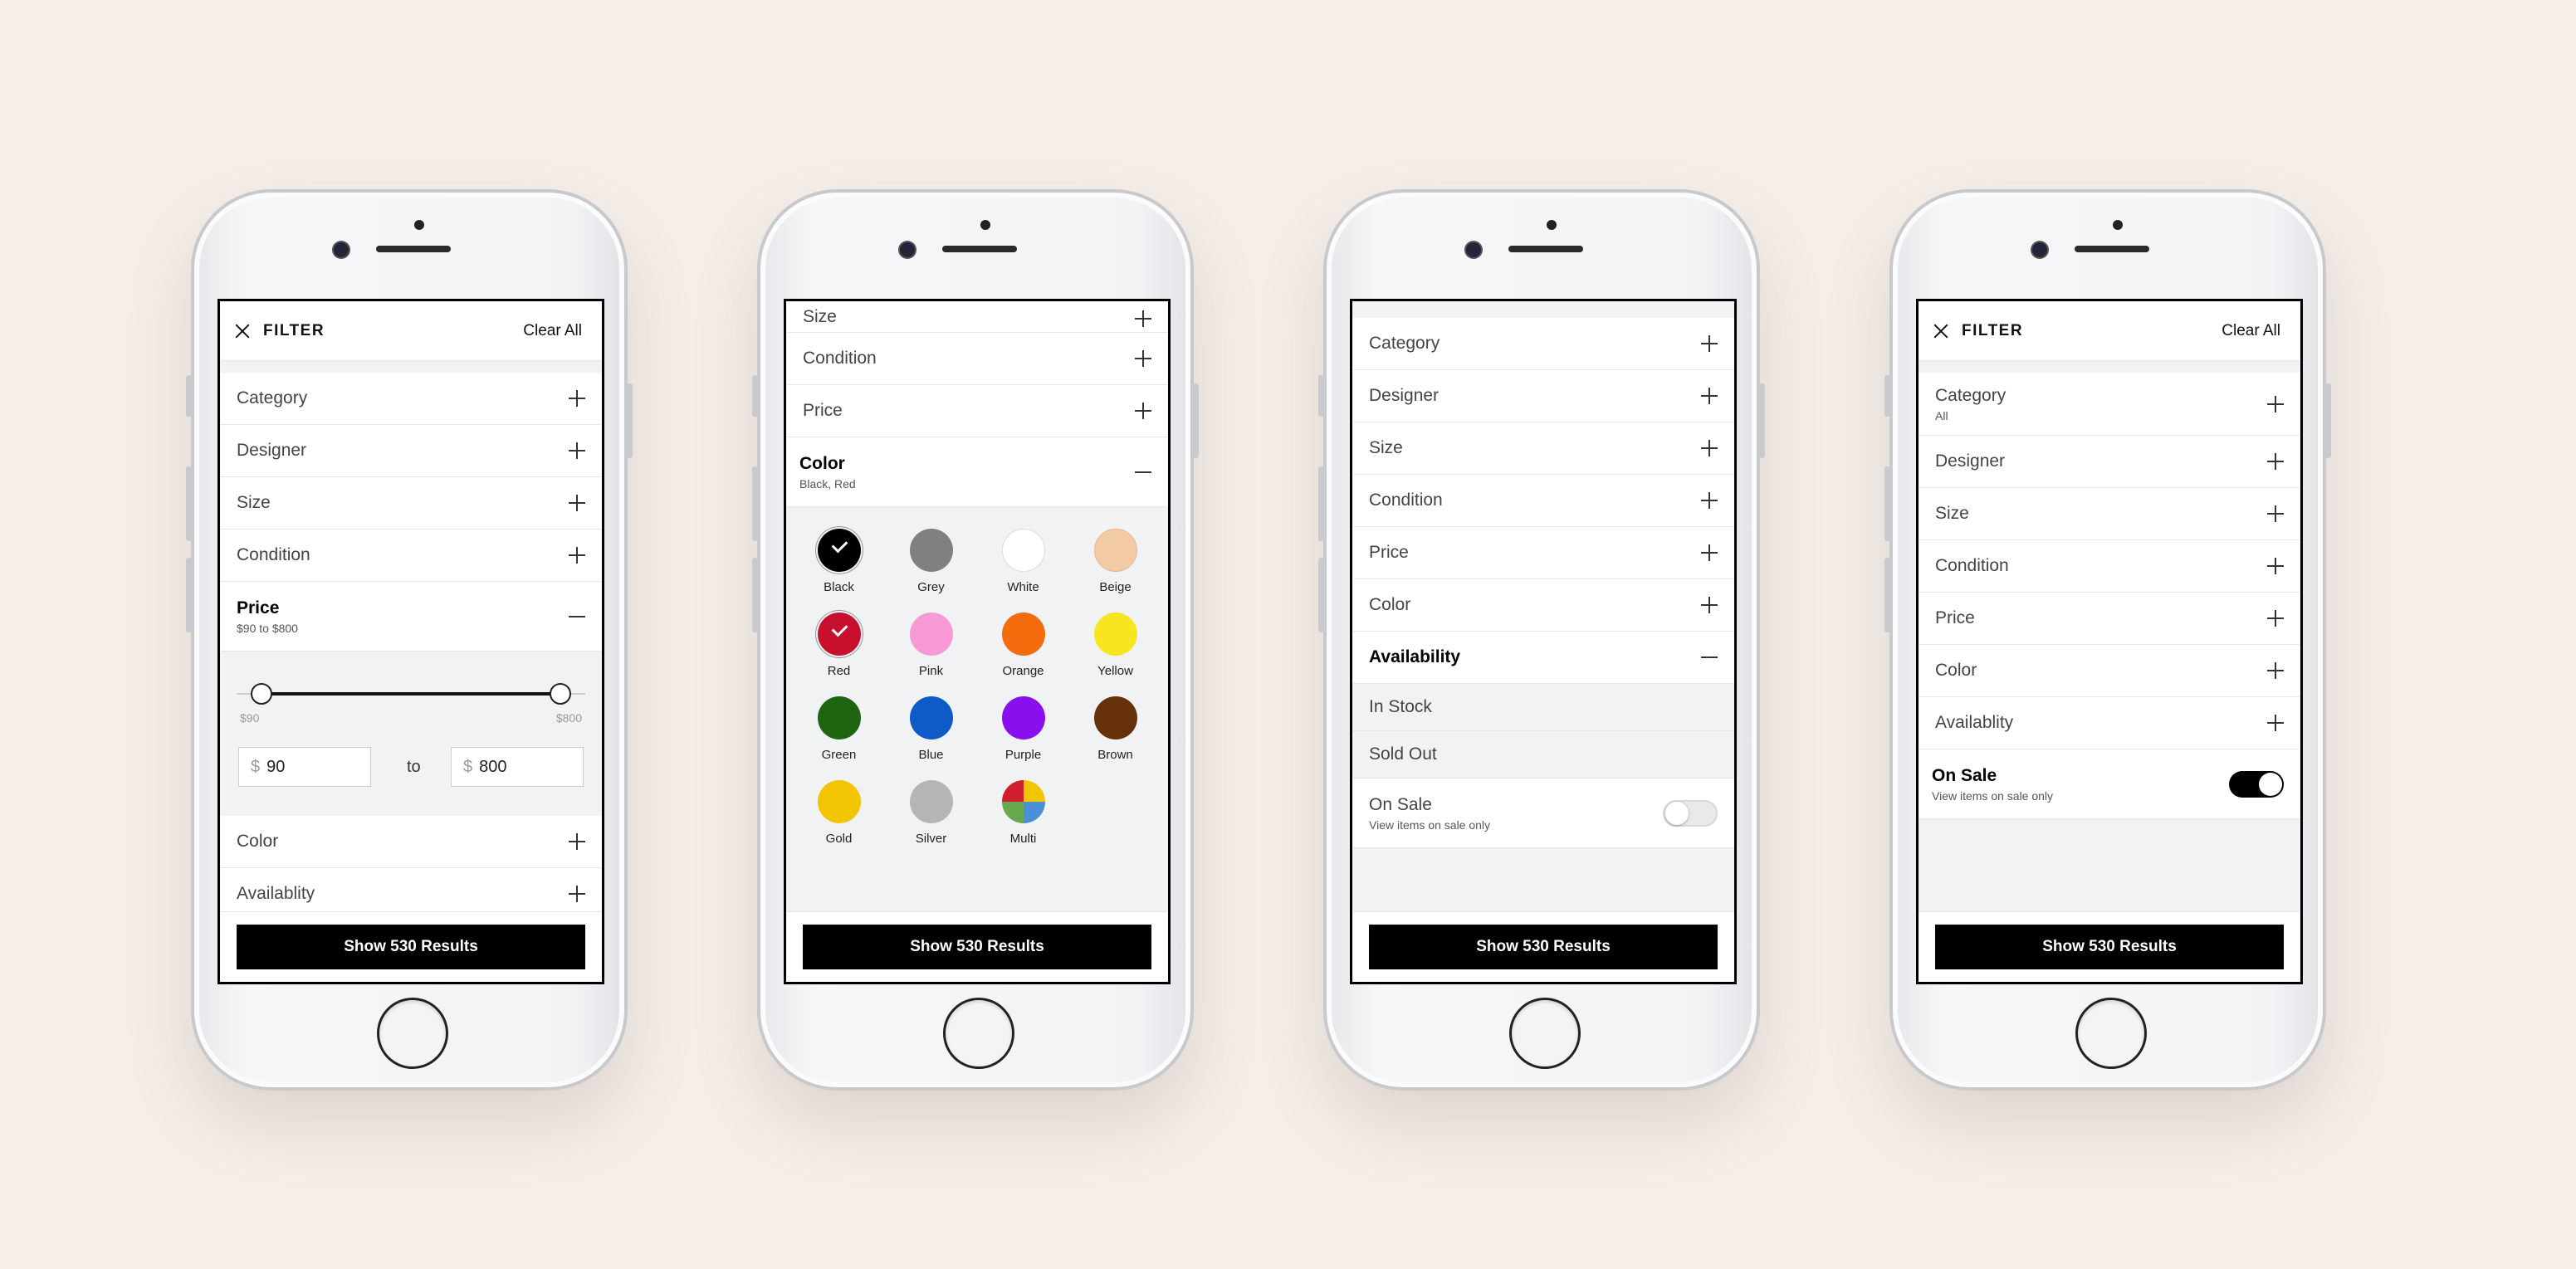 This screenshot has width=2576, height=1269. I want to click on row-label: Designer, so click(1970, 461).